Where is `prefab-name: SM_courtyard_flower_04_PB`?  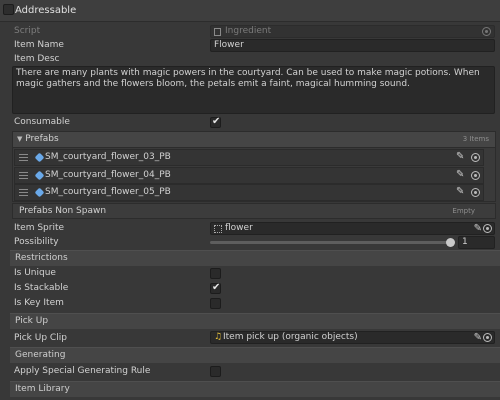
prefab-name: SM_courtyard_flower_04_PB is located at coordinates (108, 175).